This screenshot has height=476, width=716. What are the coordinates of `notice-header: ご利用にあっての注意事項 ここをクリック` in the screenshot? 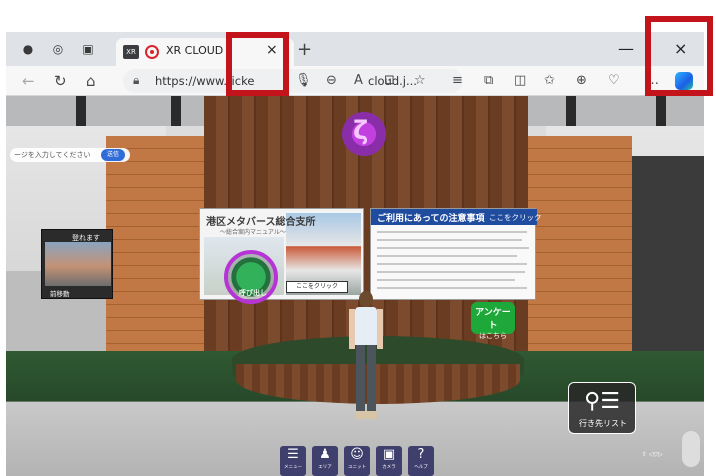 It's located at (456, 217).